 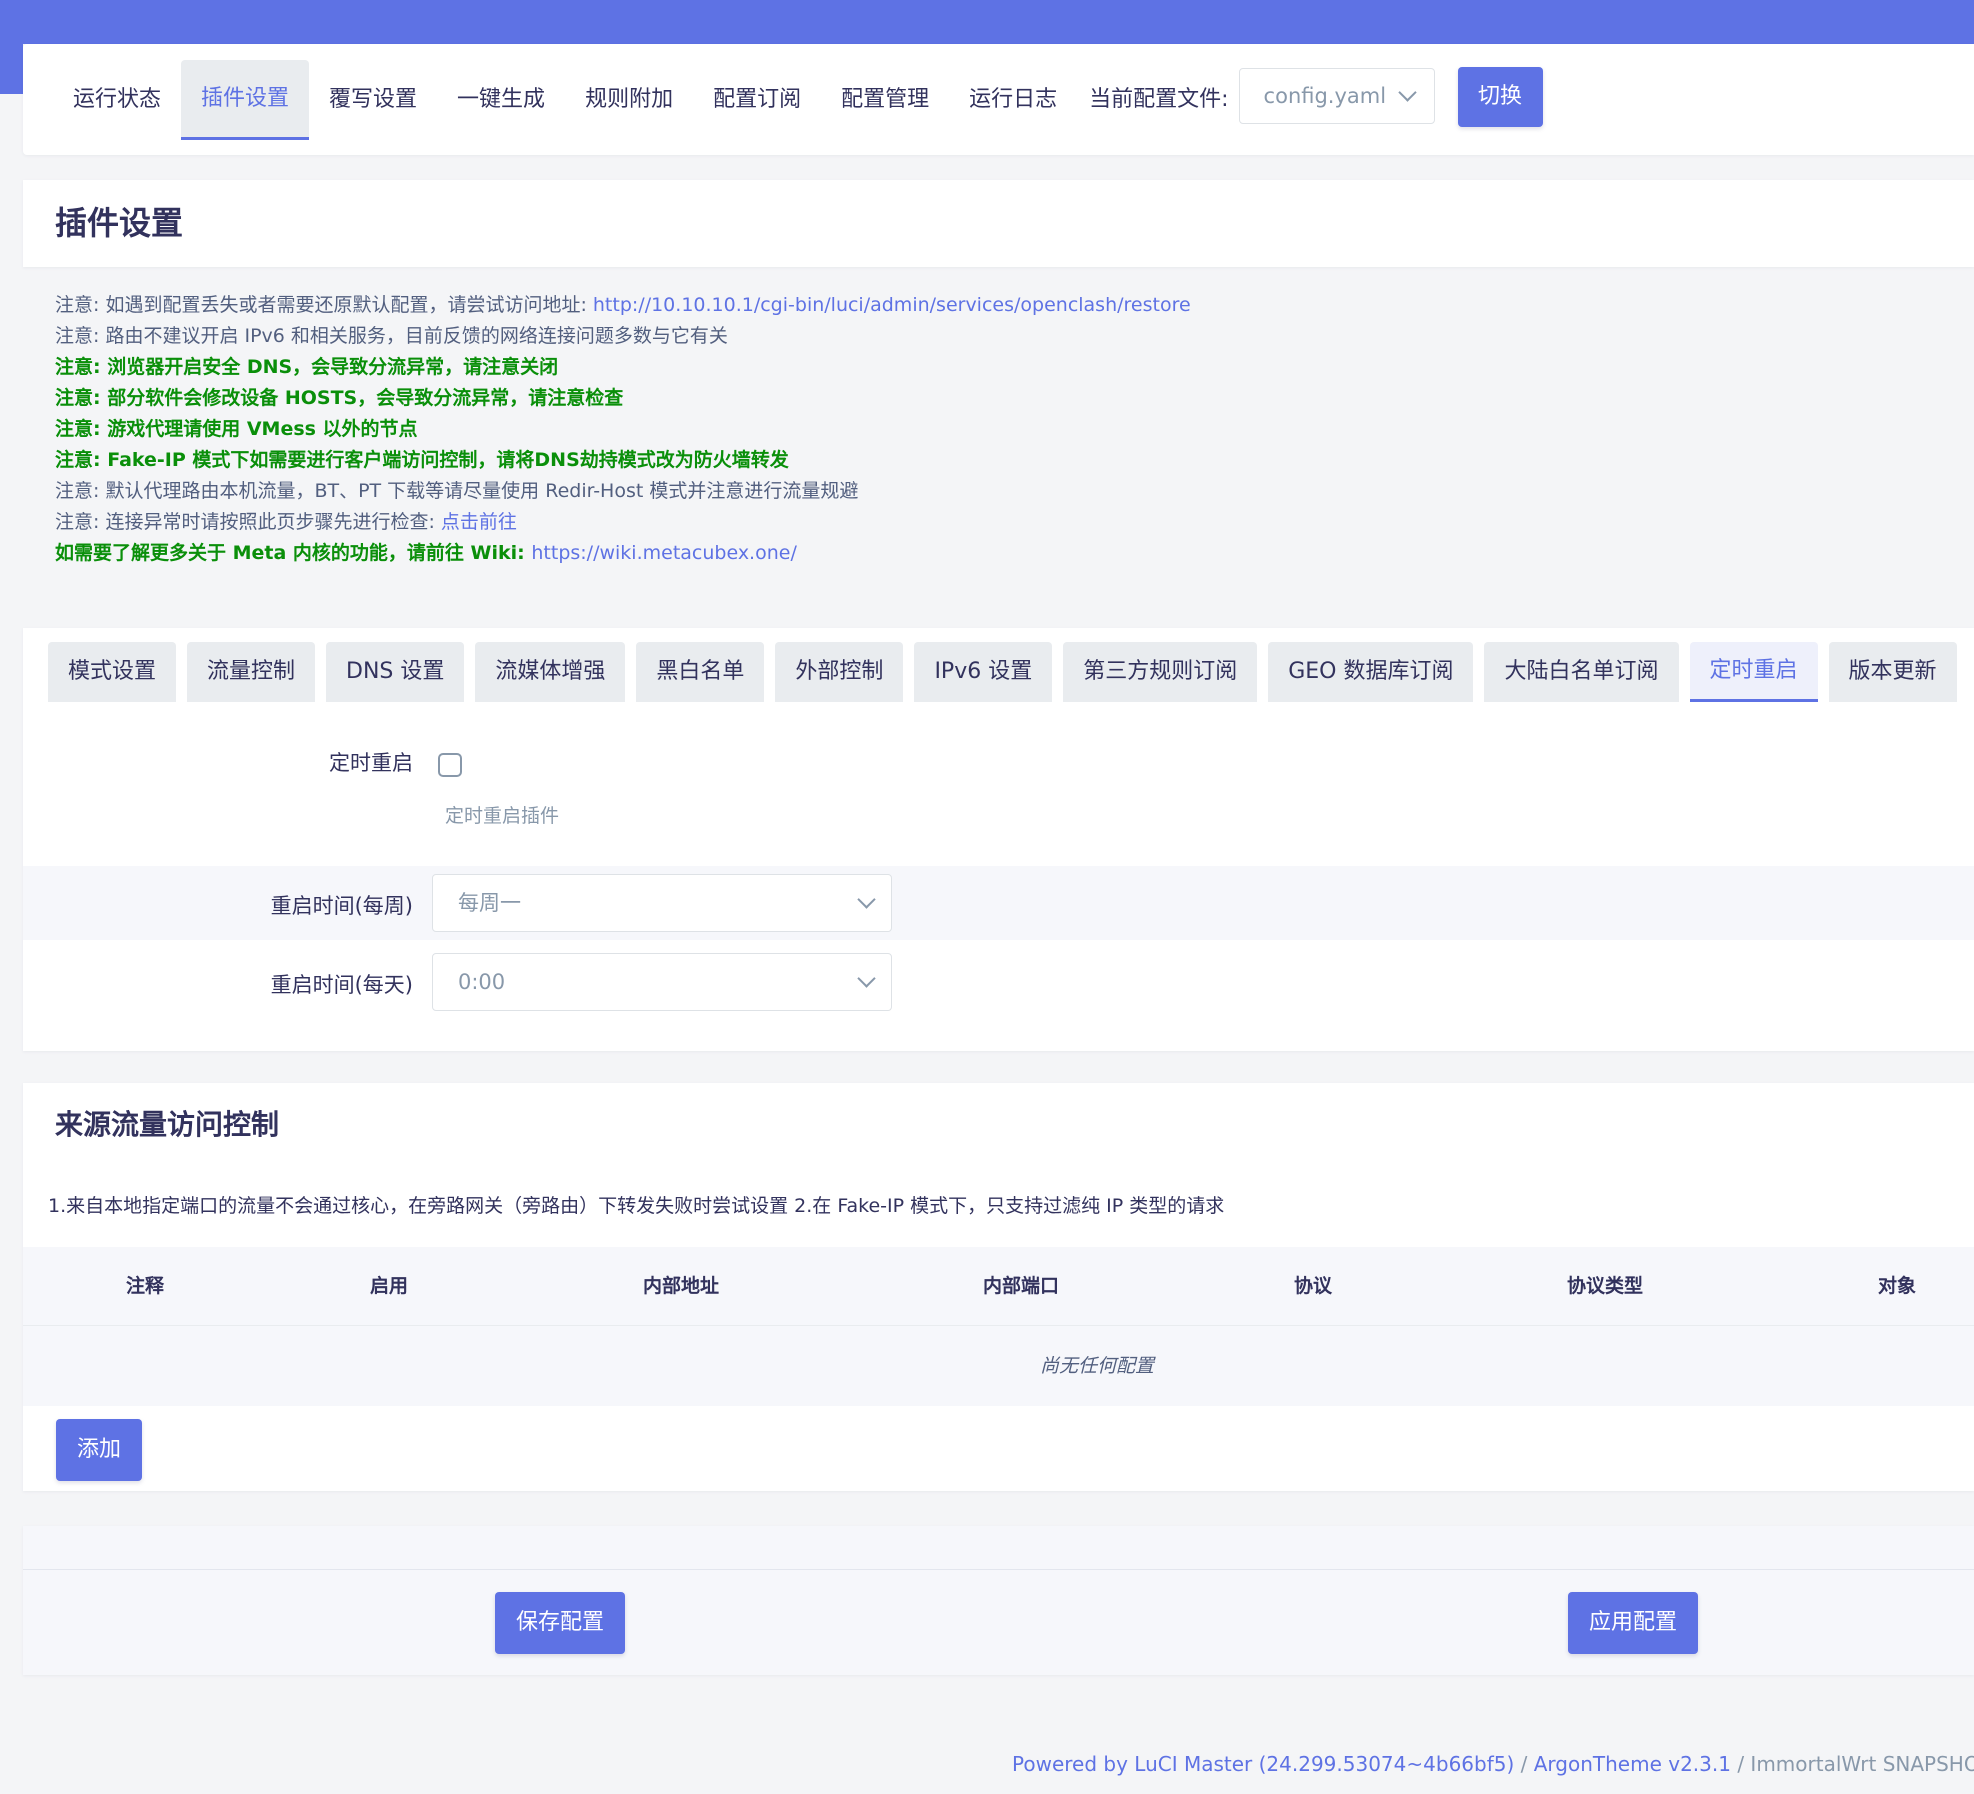 What do you see at coordinates (450, 765) in the screenshot?
I see `restart-enable-checkbox` at bounding box center [450, 765].